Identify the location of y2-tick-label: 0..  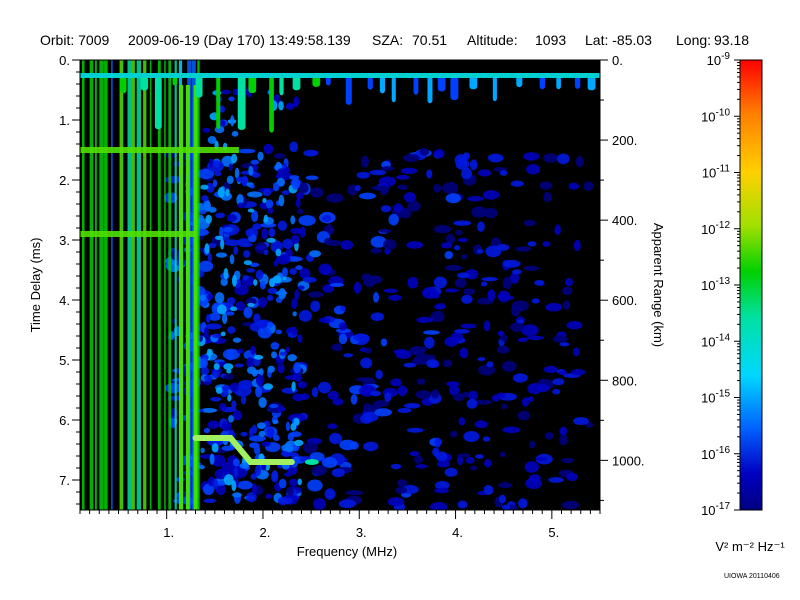
(617, 60).